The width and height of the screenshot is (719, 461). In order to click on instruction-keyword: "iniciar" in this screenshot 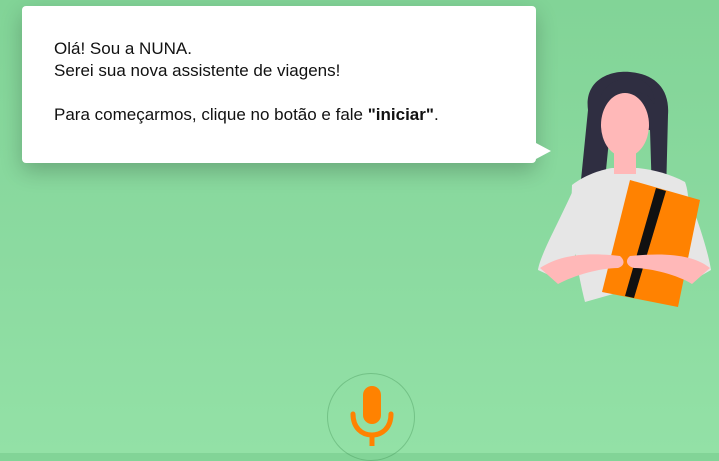, I will do `click(400, 114)`.